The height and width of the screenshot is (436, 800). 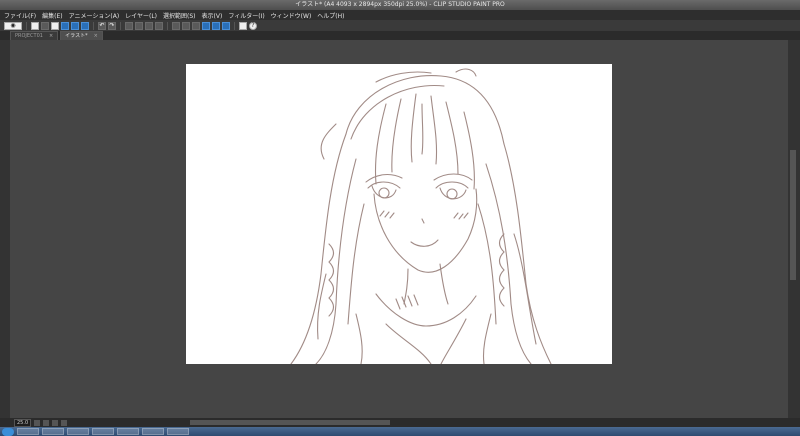 I want to click on undo-icon: ↶, so click(x=102, y=25).